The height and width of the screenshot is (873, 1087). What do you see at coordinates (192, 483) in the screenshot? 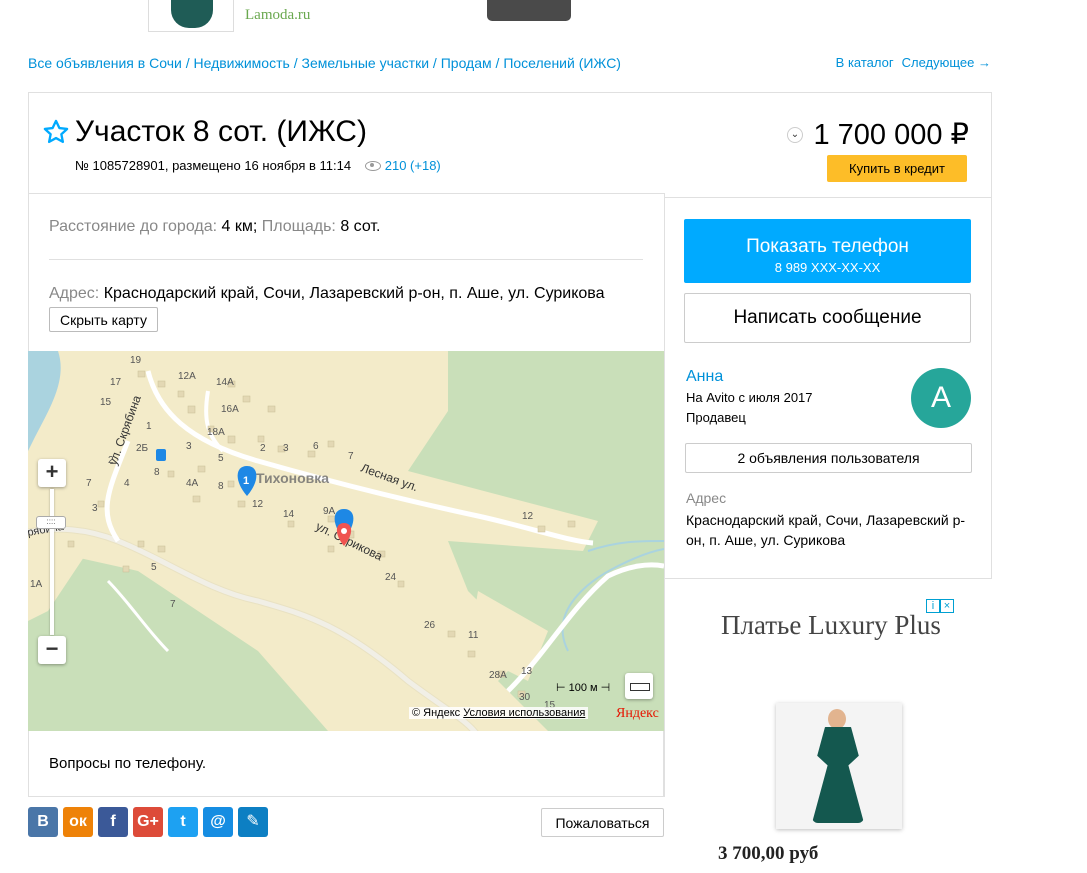
I see `svg-text: 4А` at bounding box center [192, 483].